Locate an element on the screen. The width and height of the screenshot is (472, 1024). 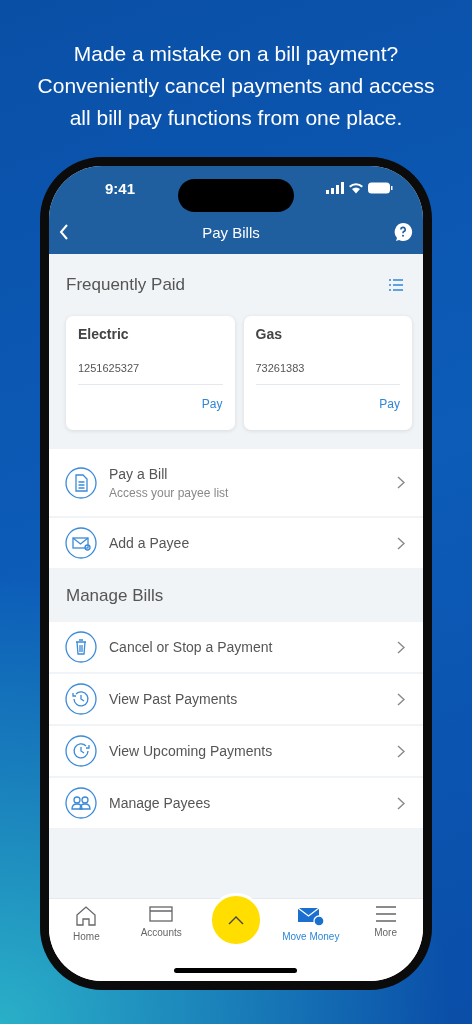
payee-card: Electric 1251625327 Pay is located at coordinates (150, 373).